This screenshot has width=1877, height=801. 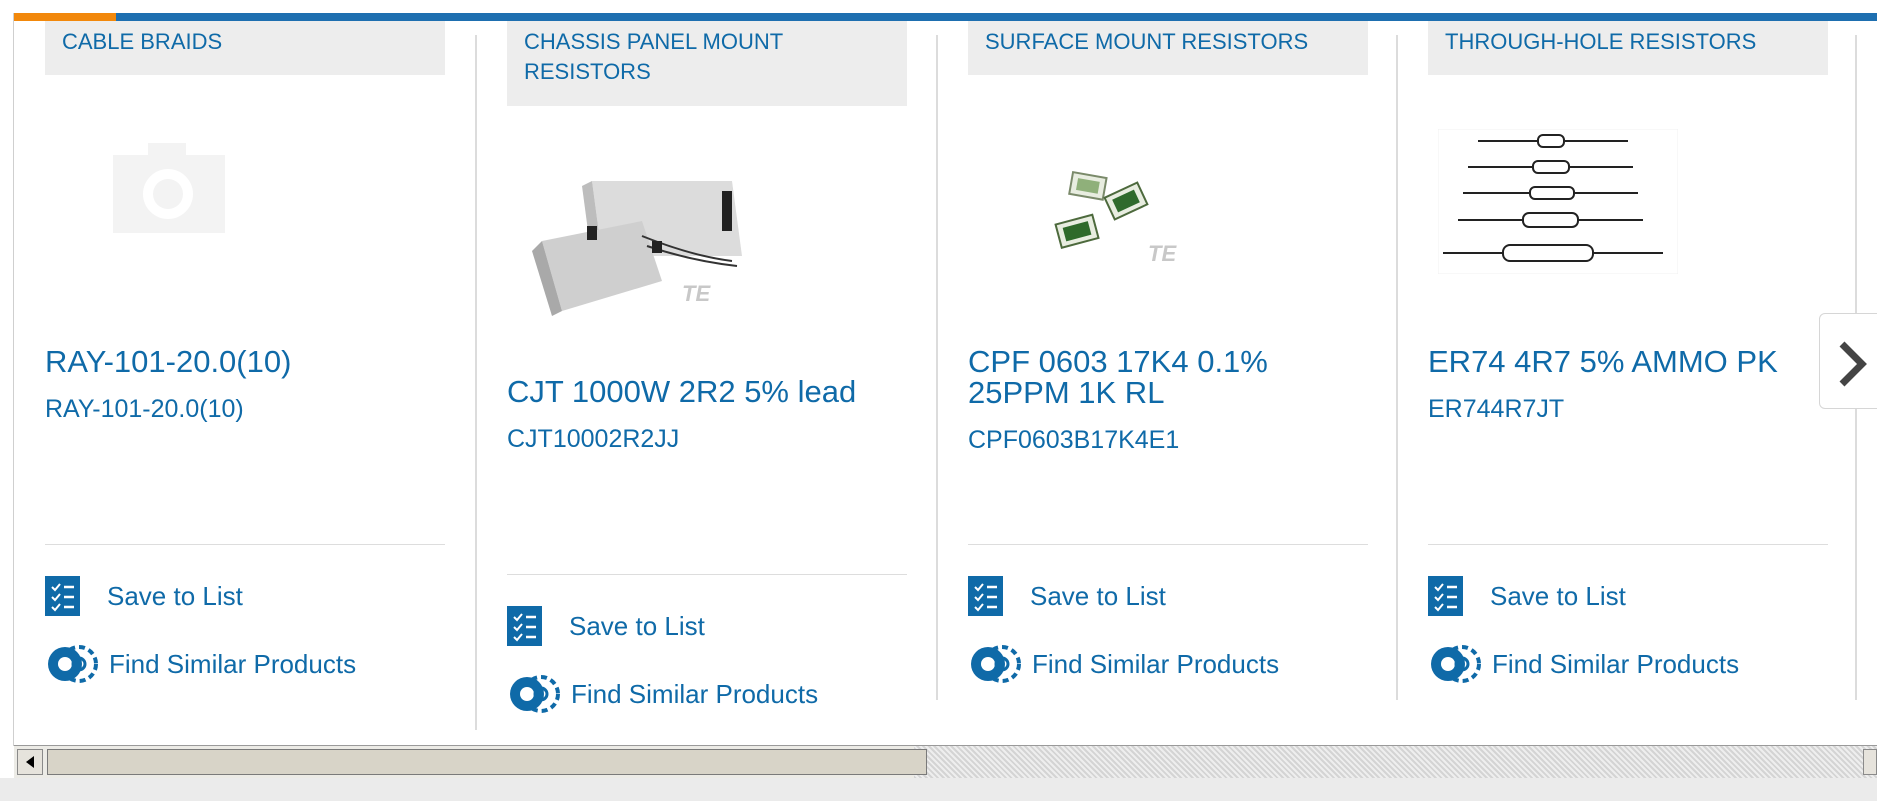 I want to click on scrollbar-thumb, so click(x=487, y=762).